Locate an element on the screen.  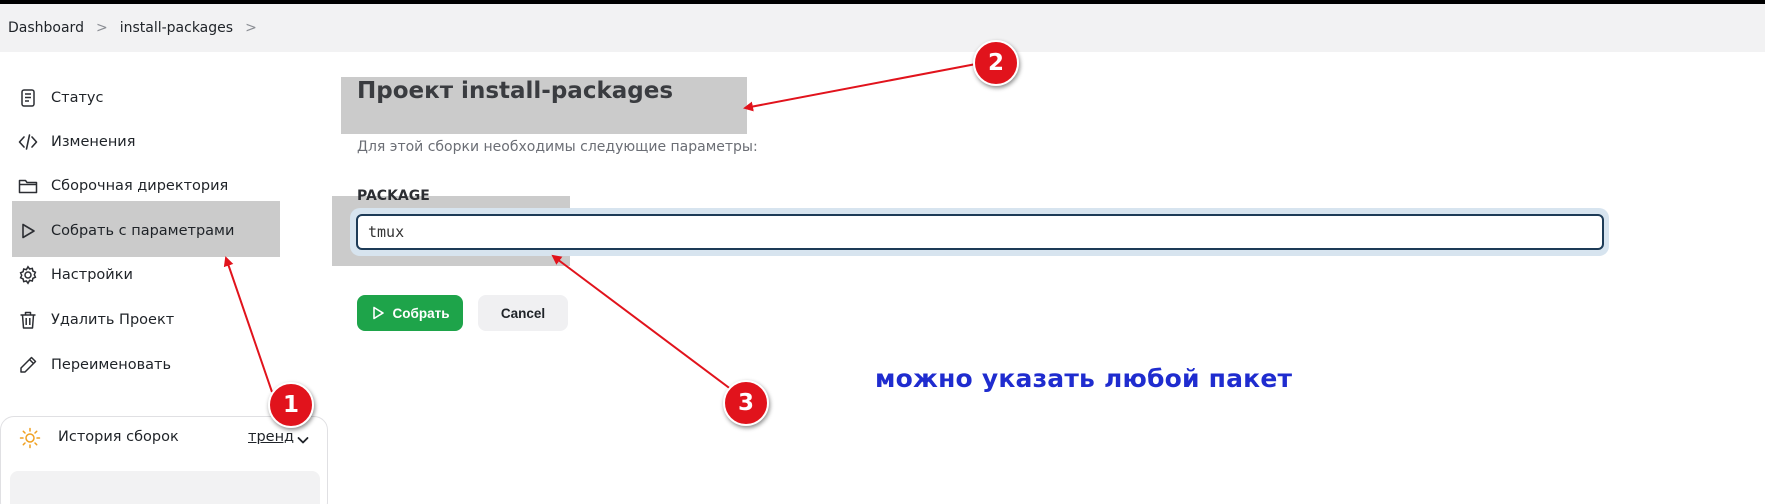
sidebar-item-build-with-params: Собрать с параметрами is located at coordinates (125, 231).